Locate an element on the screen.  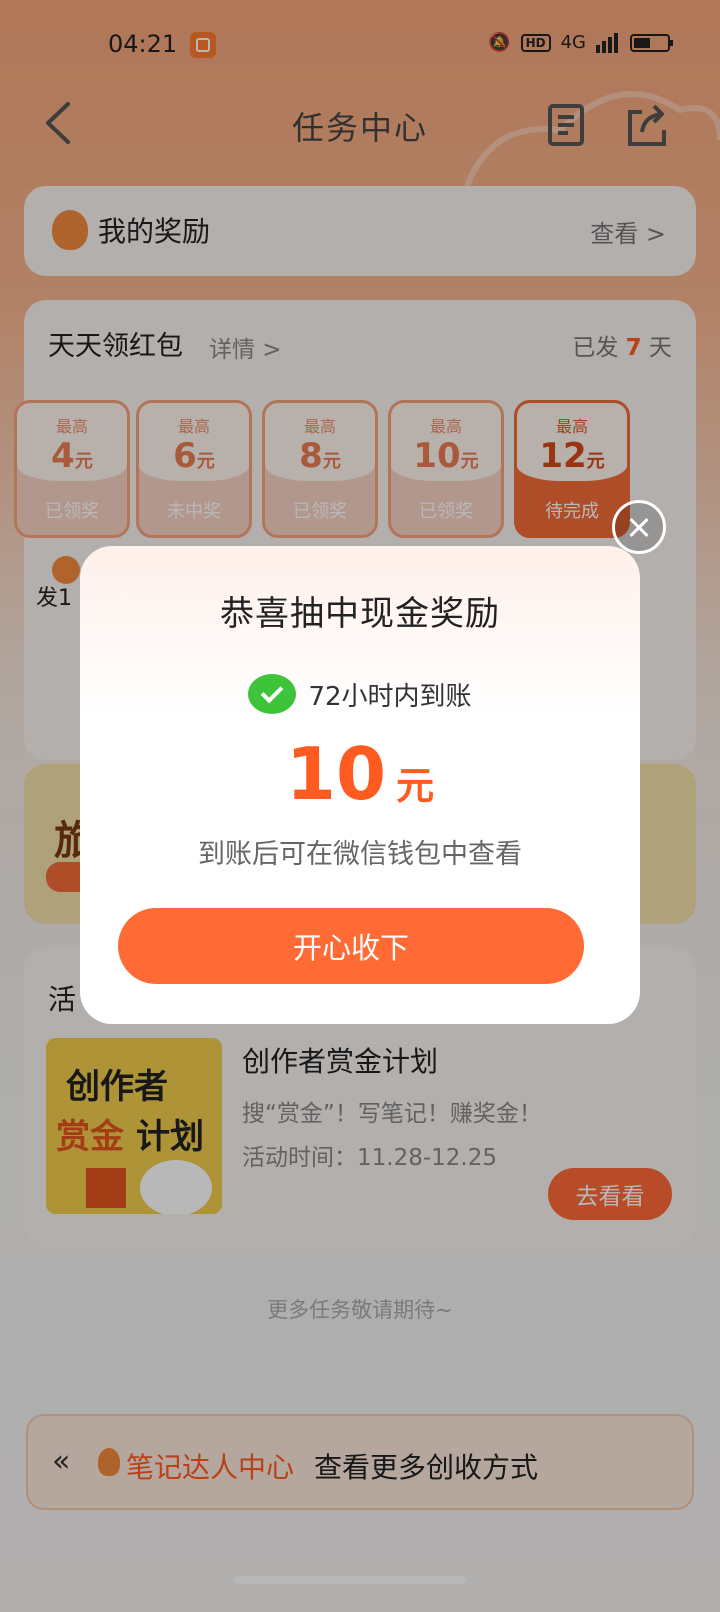
reward-unit: 元 is located at coordinates (415, 786).